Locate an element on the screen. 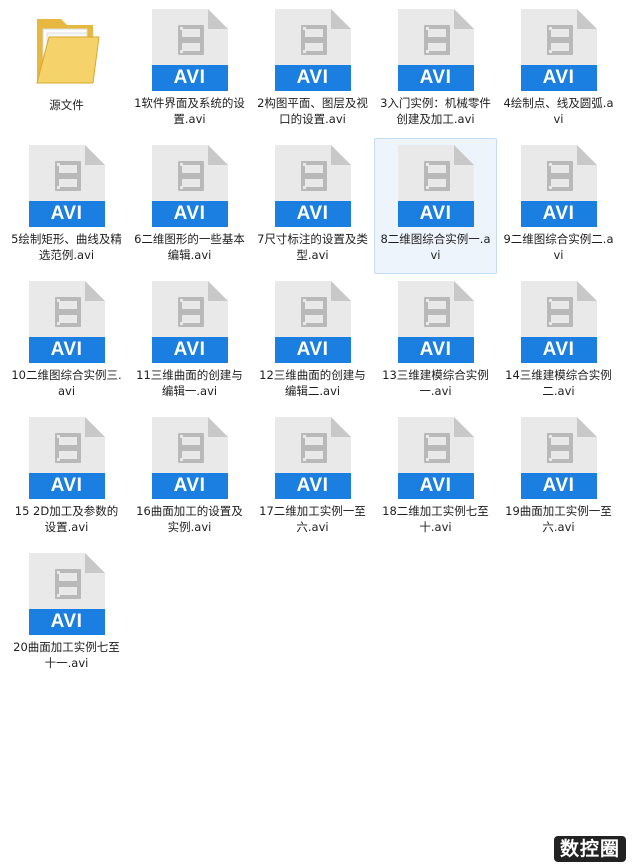  file-item: AVI 10二维图综合实例三.avi is located at coordinates (66, 342).